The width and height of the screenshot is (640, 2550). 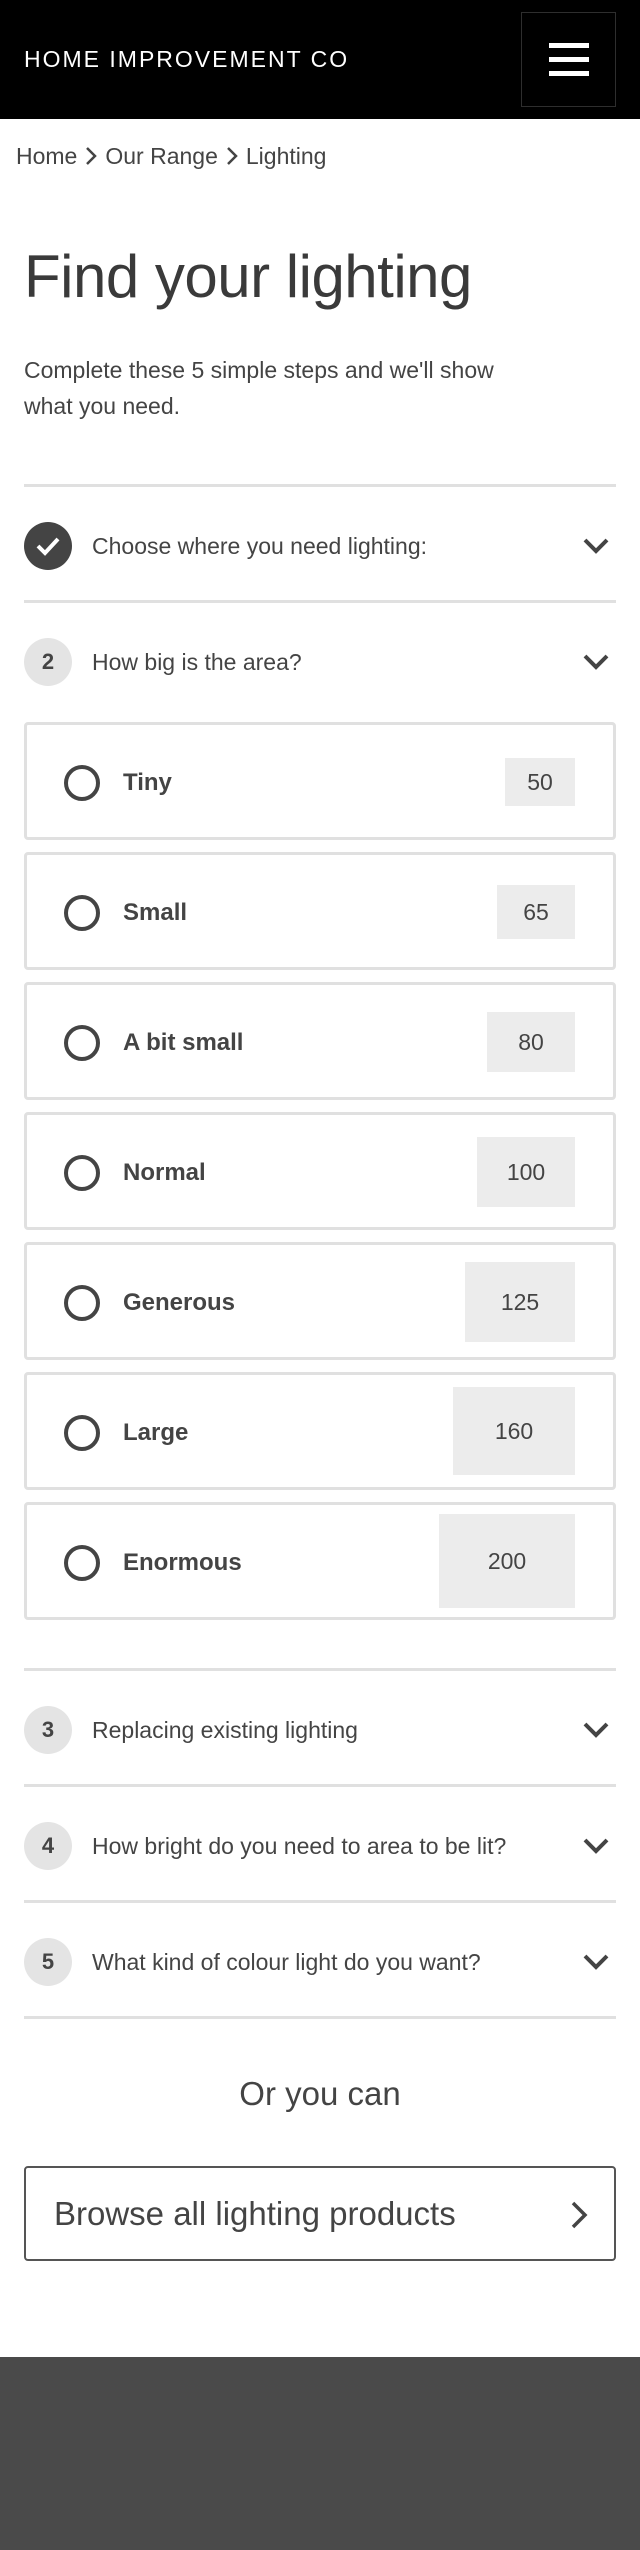 I want to click on area-option-small: Small 65, so click(x=320, y=911).